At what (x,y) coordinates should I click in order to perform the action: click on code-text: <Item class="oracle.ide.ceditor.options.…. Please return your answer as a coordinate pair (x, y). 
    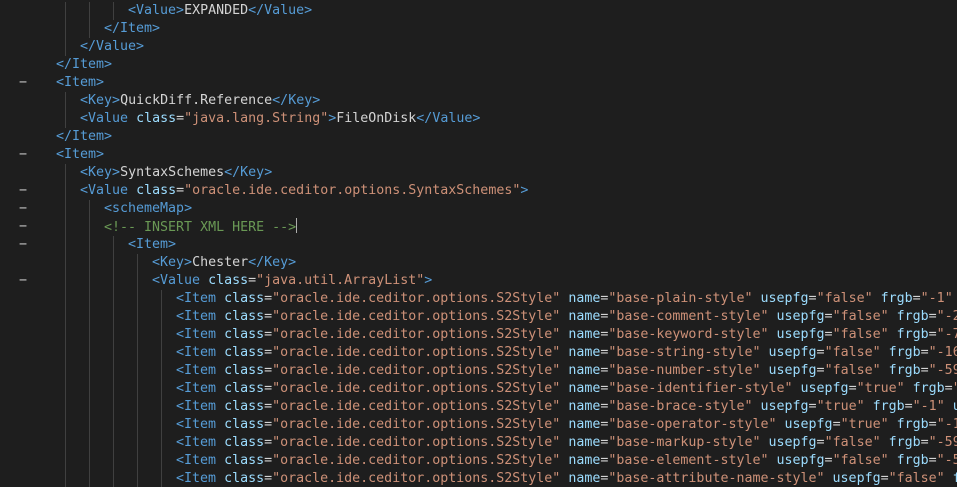
    Looking at the image, I should click on (566, 443).